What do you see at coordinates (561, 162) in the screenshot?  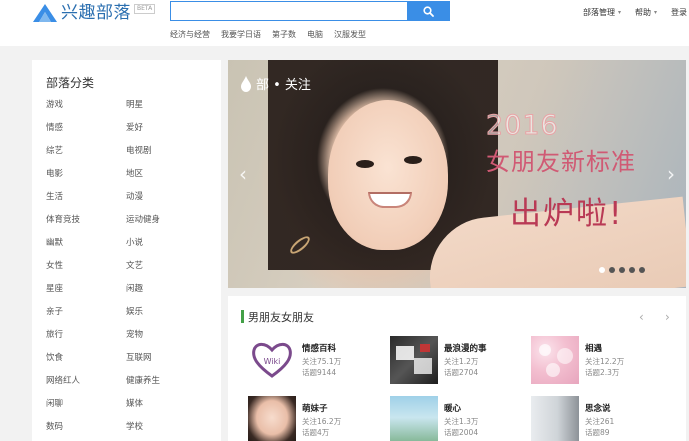 I see `banner-headline: 女朋友新标准` at bounding box center [561, 162].